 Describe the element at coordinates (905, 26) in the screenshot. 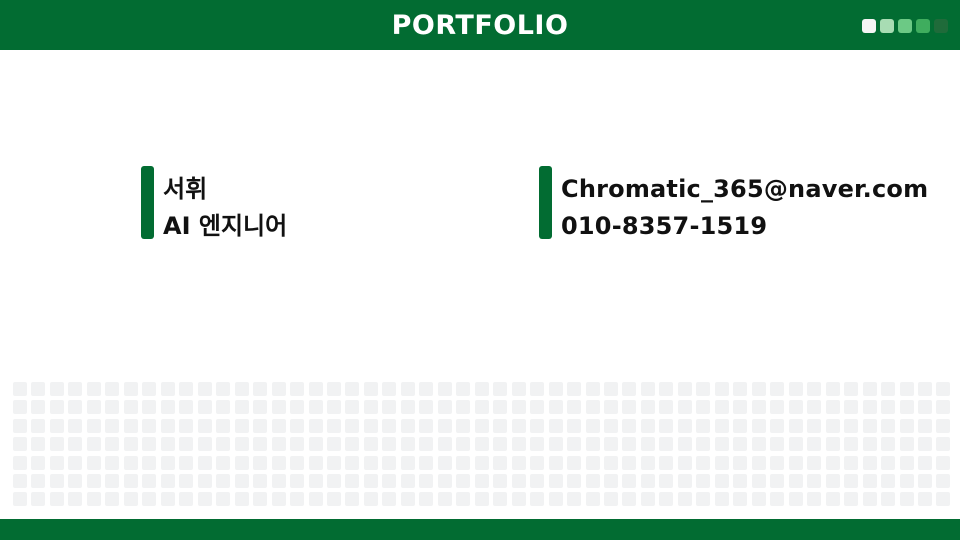

I see `progress-dots` at that location.